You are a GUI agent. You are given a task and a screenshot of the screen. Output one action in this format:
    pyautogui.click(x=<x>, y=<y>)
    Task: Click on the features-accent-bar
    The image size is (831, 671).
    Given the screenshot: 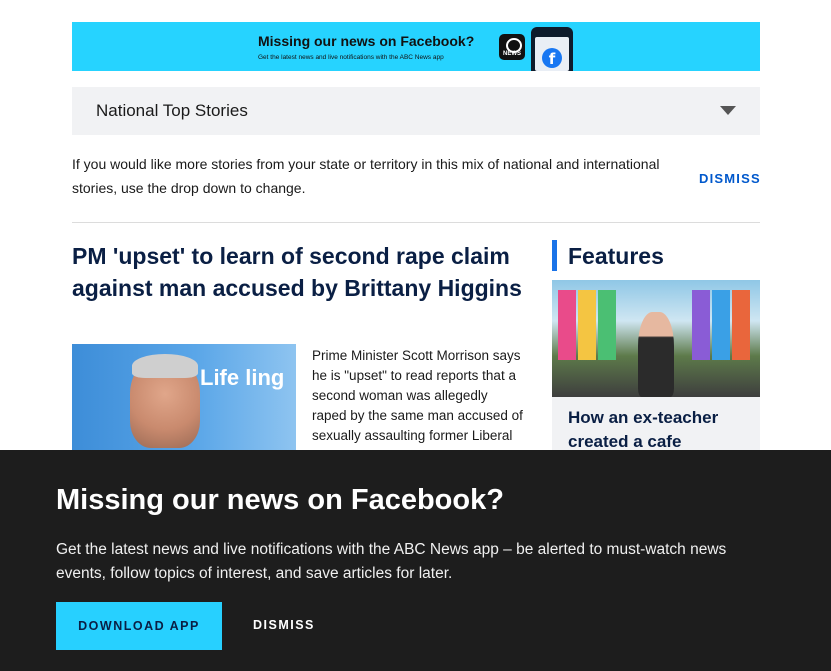 What is the action you would take?
    pyautogui.click(x=554, y=255)
    